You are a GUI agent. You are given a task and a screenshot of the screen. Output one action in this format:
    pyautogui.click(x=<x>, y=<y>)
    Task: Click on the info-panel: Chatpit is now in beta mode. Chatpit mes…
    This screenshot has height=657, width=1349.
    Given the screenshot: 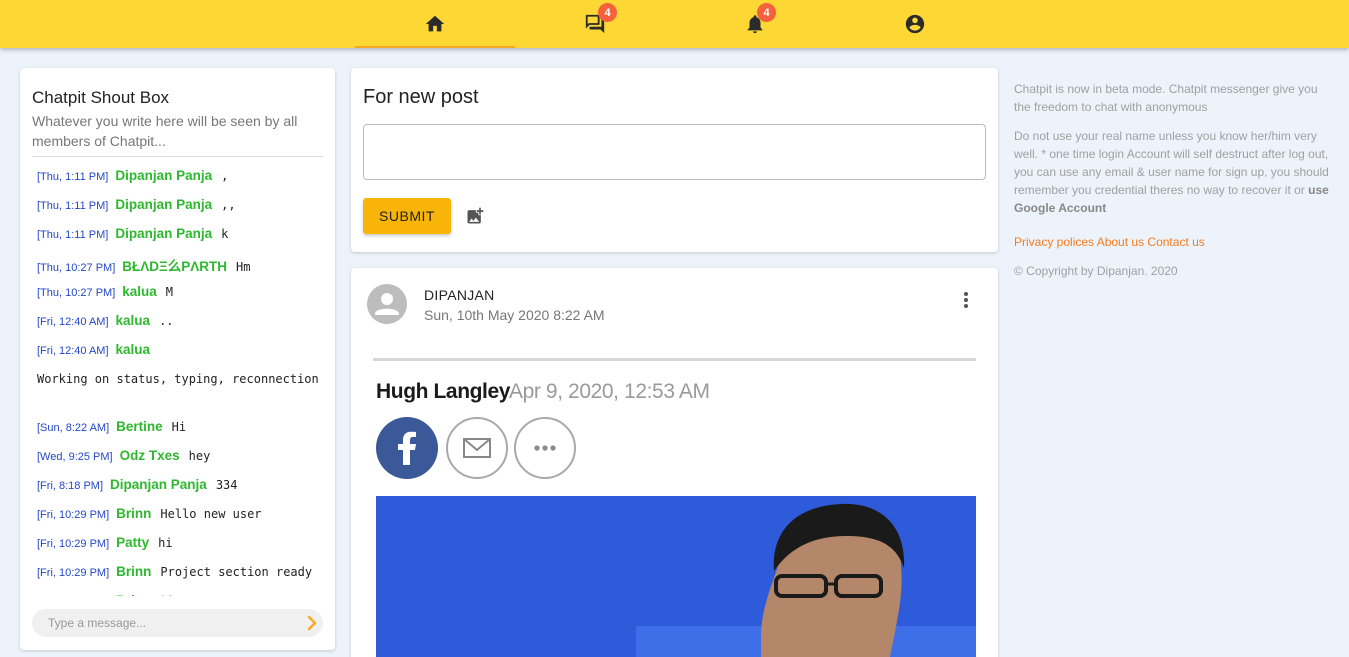 What is the action you would take?
    pyautogui.click(x=1174, y=185)
    